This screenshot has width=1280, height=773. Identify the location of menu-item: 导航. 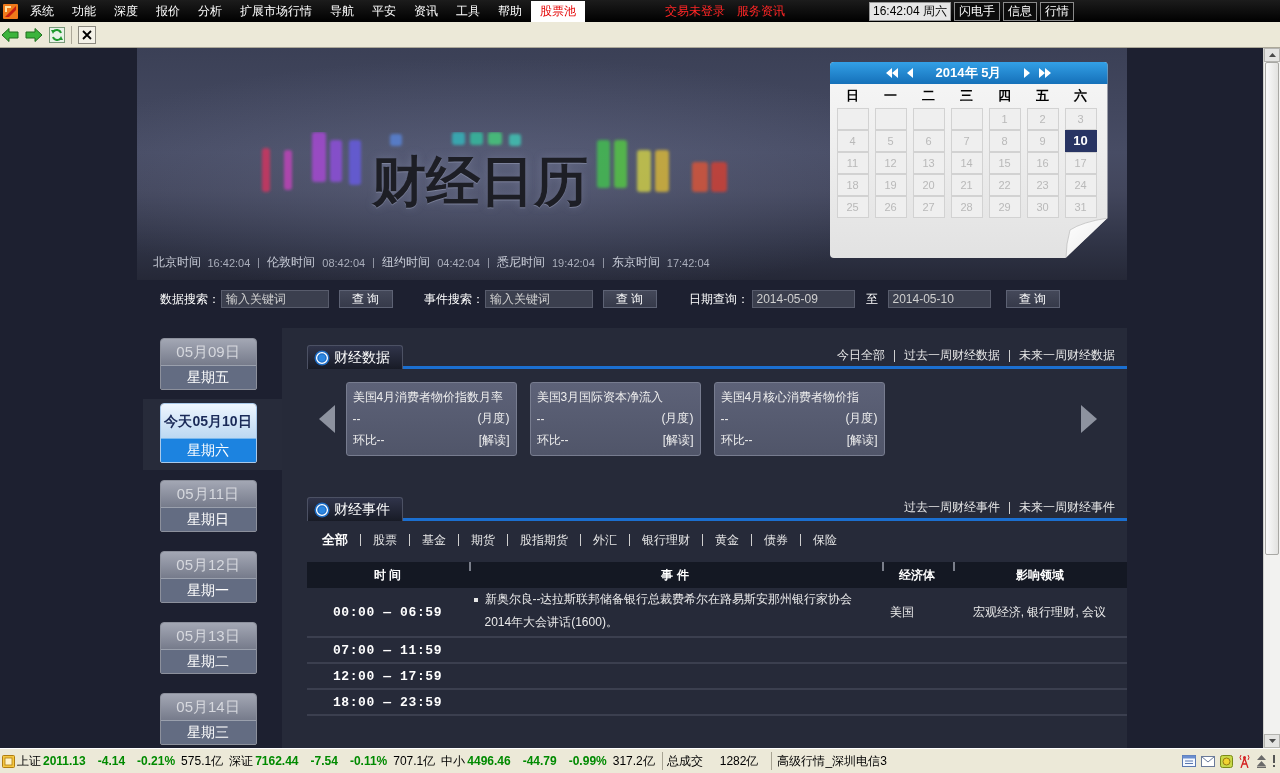
(342, 11).